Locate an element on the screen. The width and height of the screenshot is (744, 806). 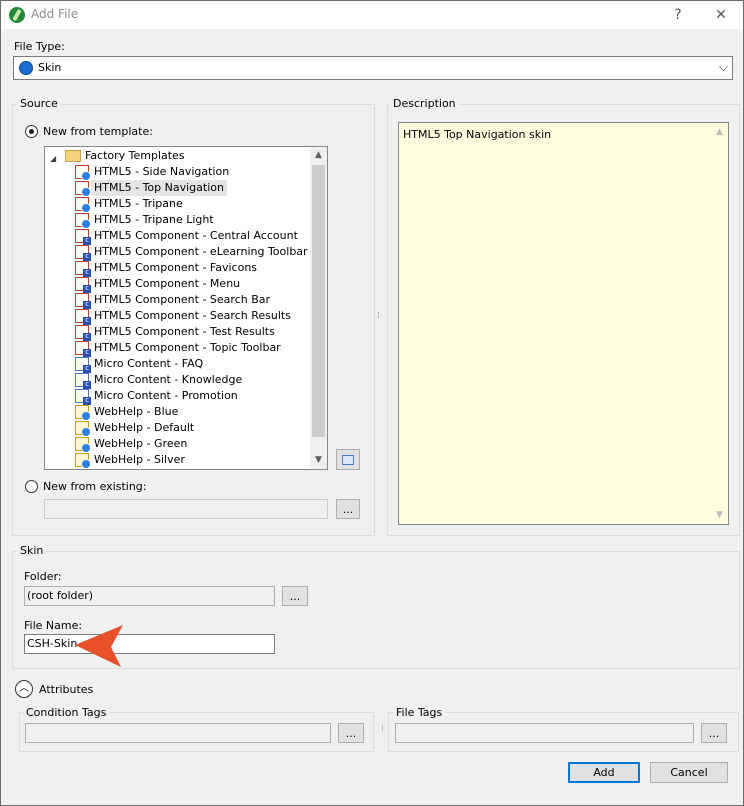
new-from-existing-radio is located at coordinates (31, 486).